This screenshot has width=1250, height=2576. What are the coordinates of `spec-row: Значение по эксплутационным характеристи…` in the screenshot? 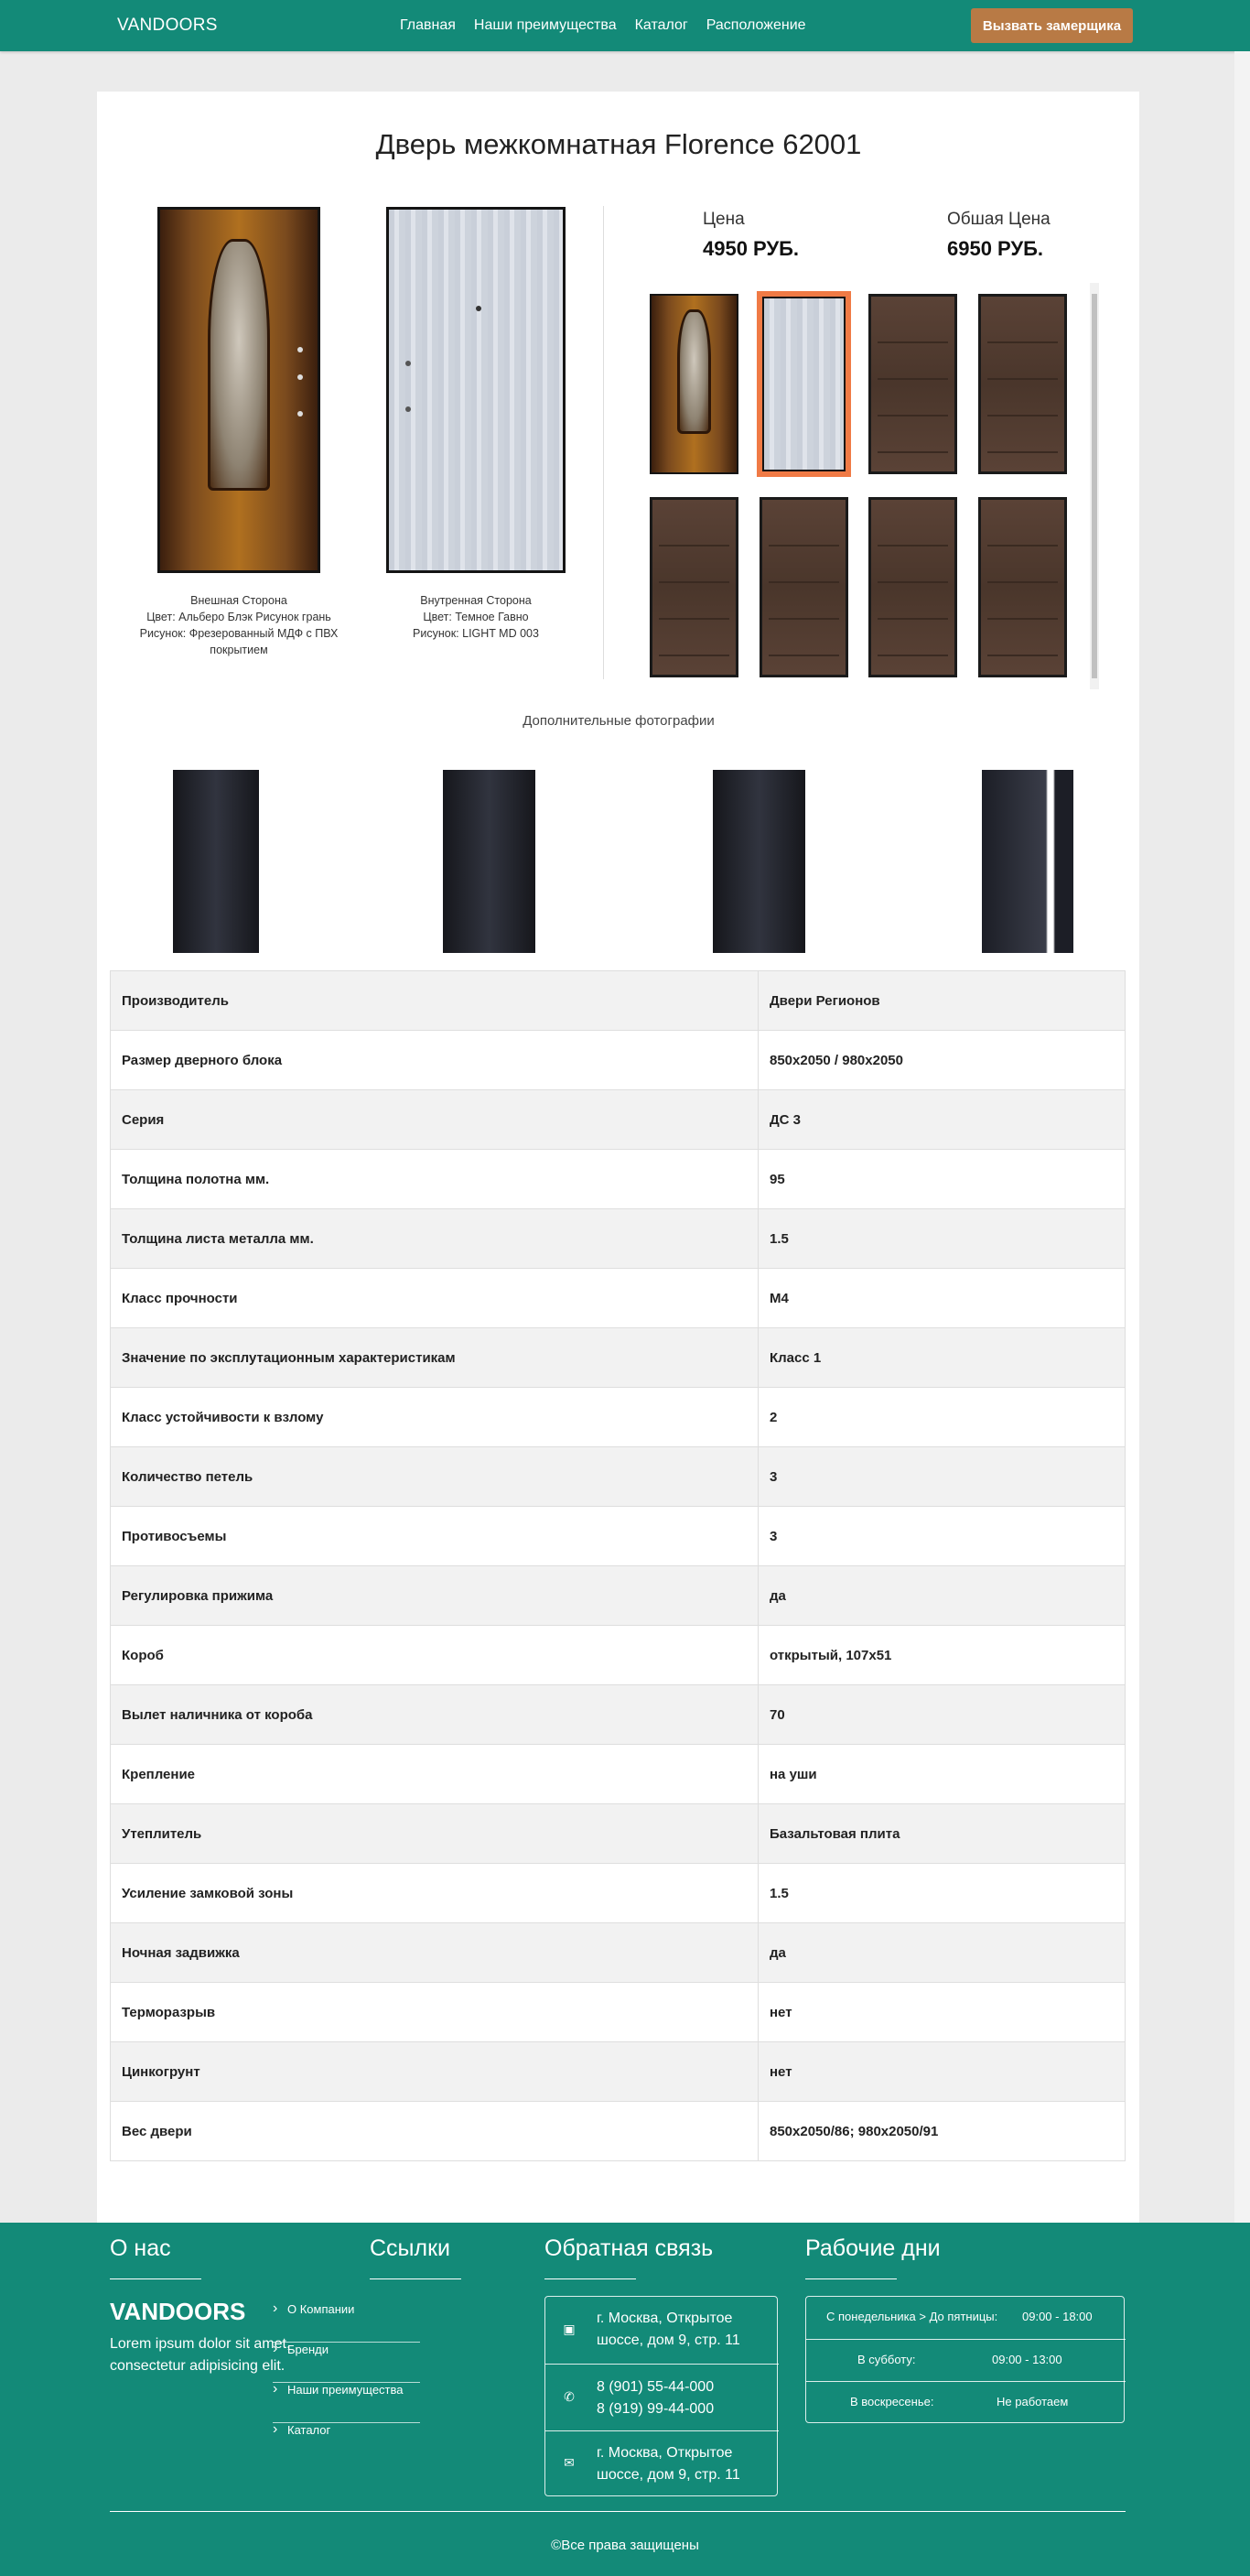 It's located at (618, 1358).